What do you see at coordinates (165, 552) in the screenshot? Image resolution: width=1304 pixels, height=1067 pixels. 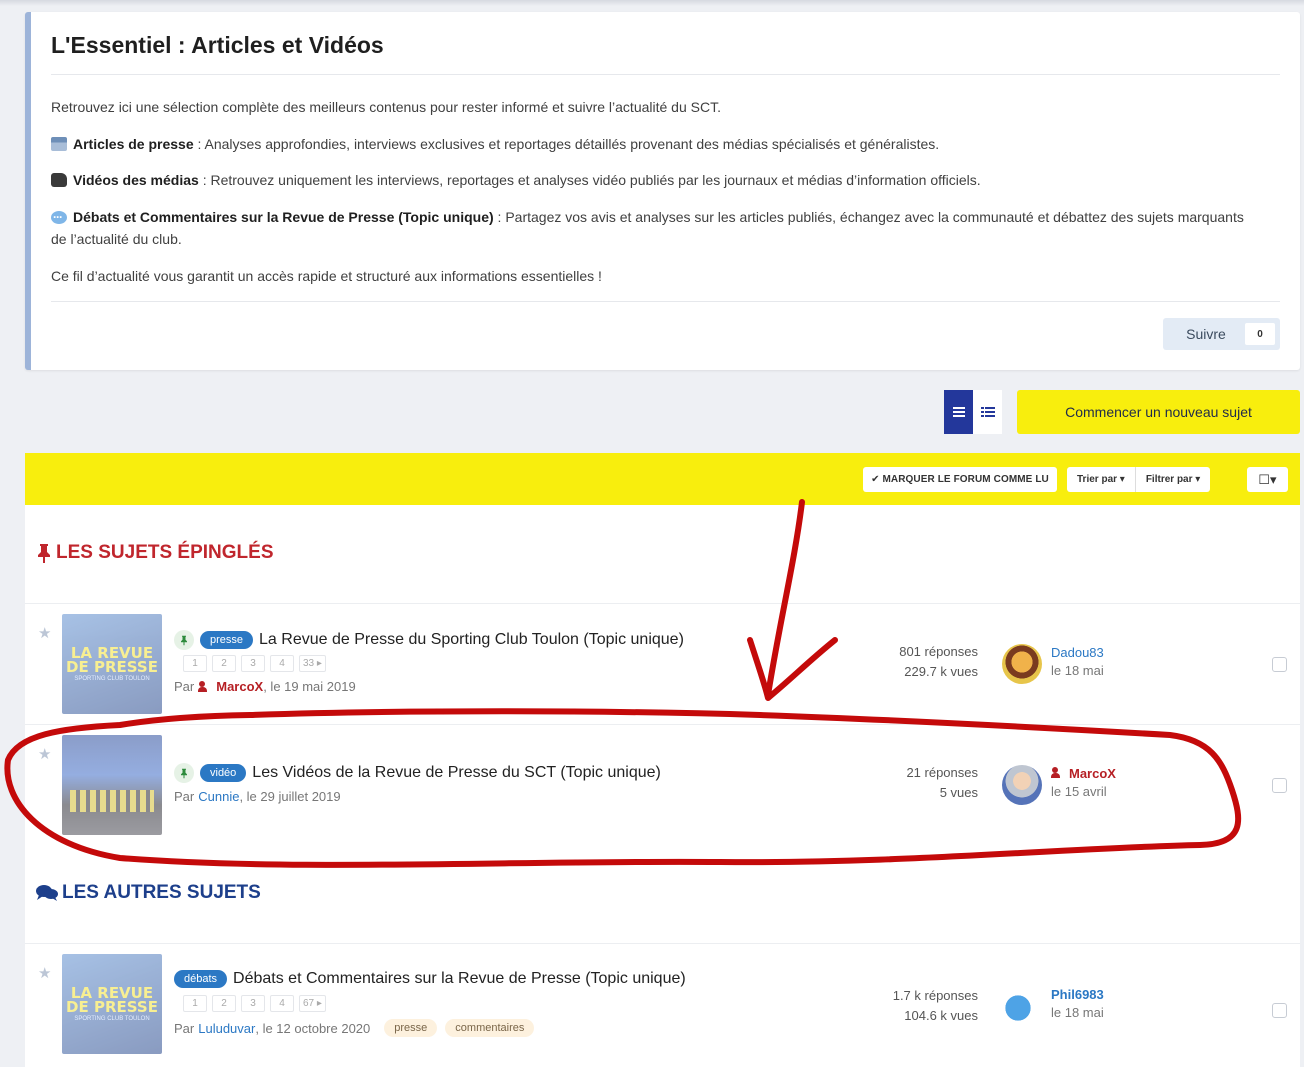 I see `pinned-section-label: Les sujets épinglés` at bounding box center [165, 552].